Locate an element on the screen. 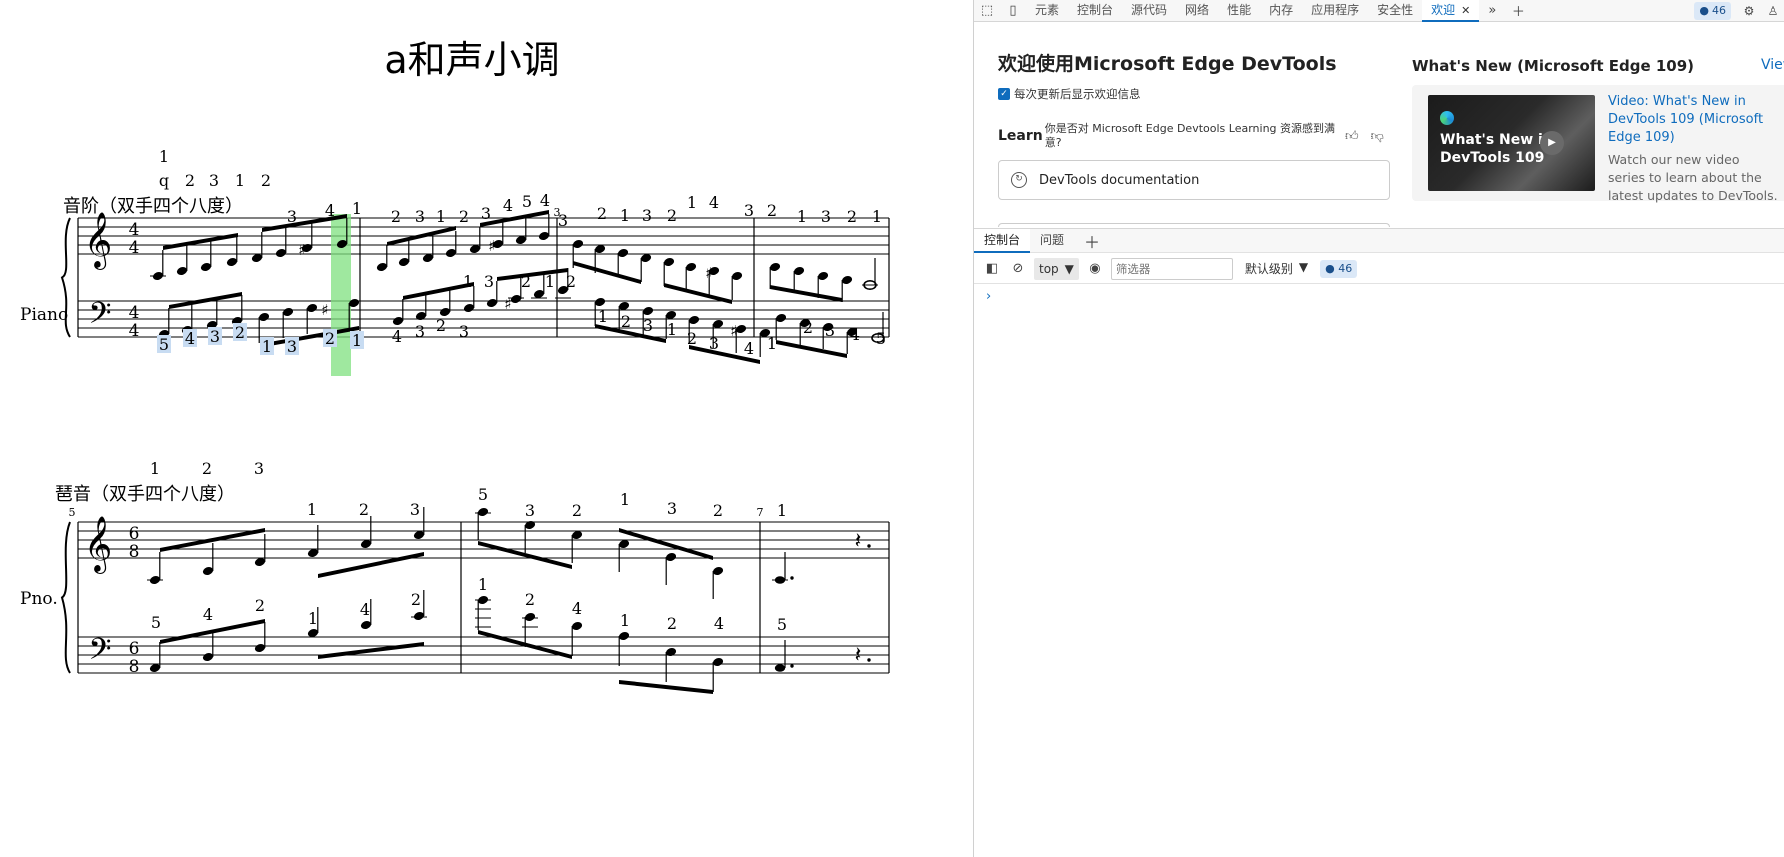  video-thumbnail: What's New in DevTools 109 ▶ is located at coordinates (1511, 143).